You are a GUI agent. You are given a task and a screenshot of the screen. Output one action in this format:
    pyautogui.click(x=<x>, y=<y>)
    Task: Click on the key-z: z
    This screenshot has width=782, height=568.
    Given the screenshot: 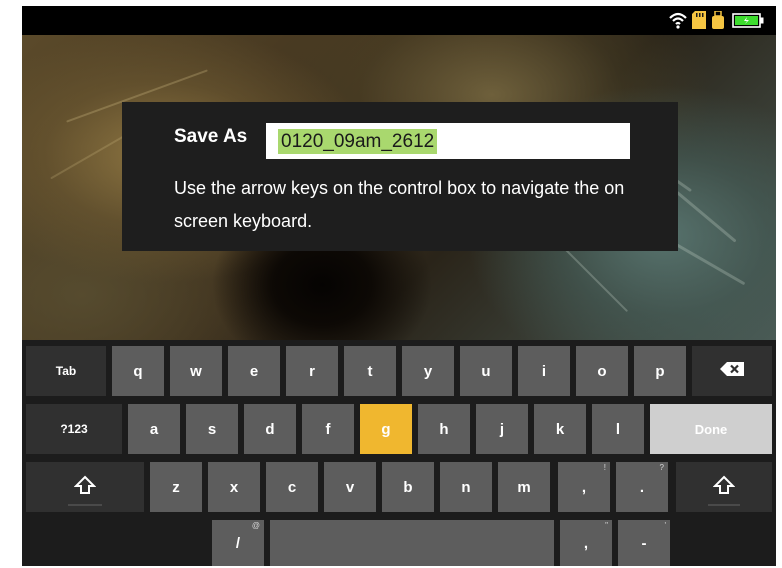 What is the action you would take?
    pyautogui.click(x=176, y=487)
    